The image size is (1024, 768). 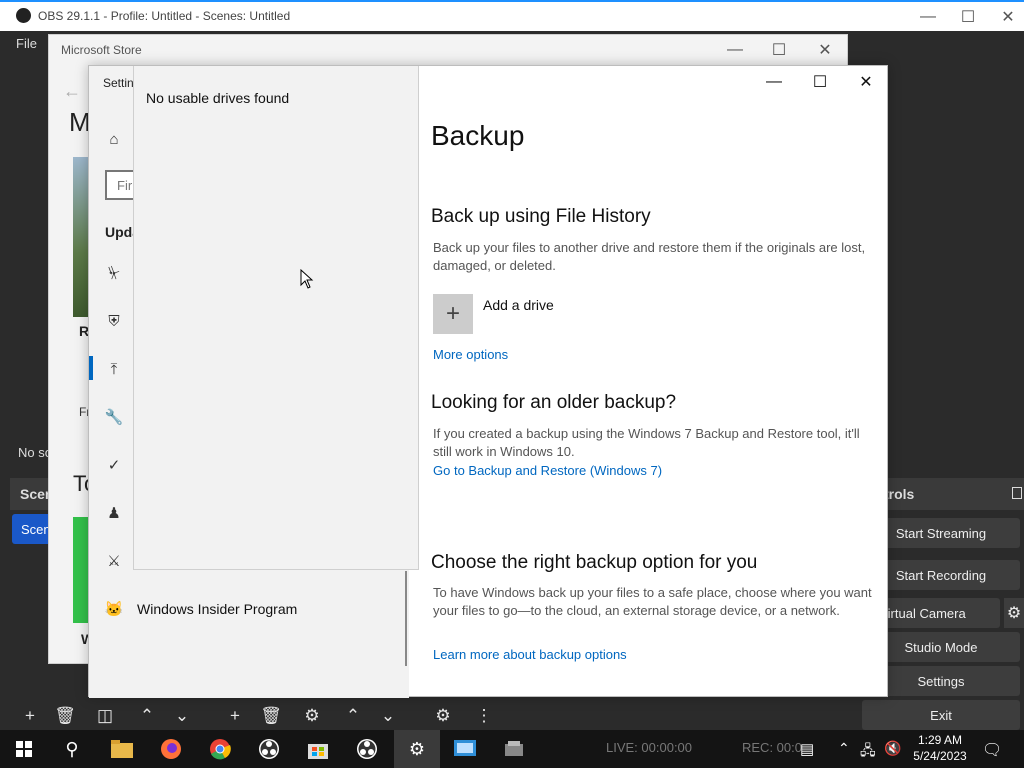 What do you see at coordinates (772, 747) in the screenshot?
I see `obs-rec-status: REC: 00:0` at bounding box center [772, 747].